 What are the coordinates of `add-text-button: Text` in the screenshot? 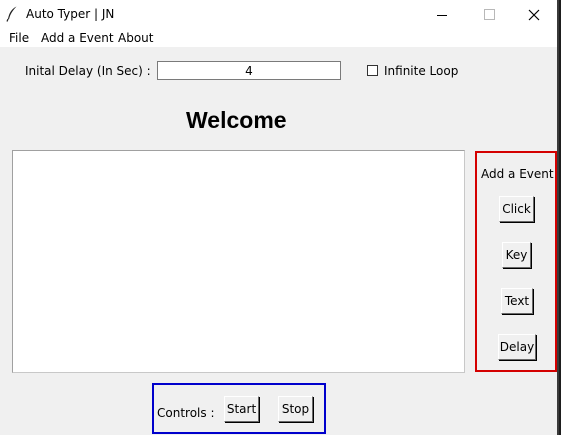 It's located at (517, 301).